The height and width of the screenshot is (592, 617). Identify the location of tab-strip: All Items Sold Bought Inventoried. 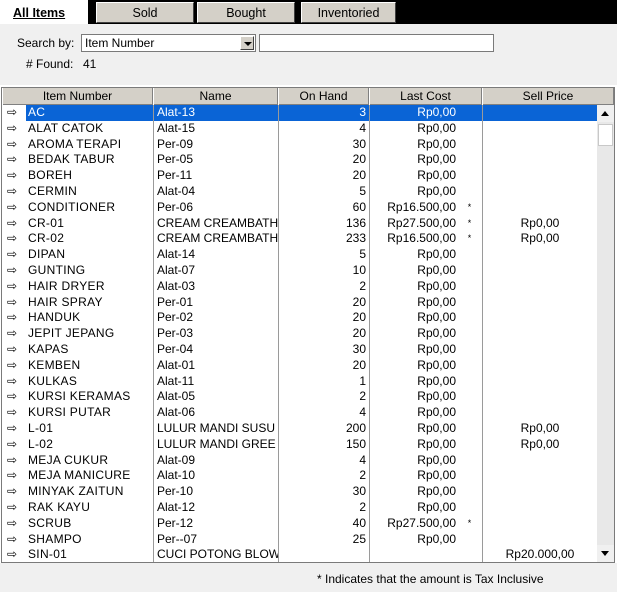
(308, 12).